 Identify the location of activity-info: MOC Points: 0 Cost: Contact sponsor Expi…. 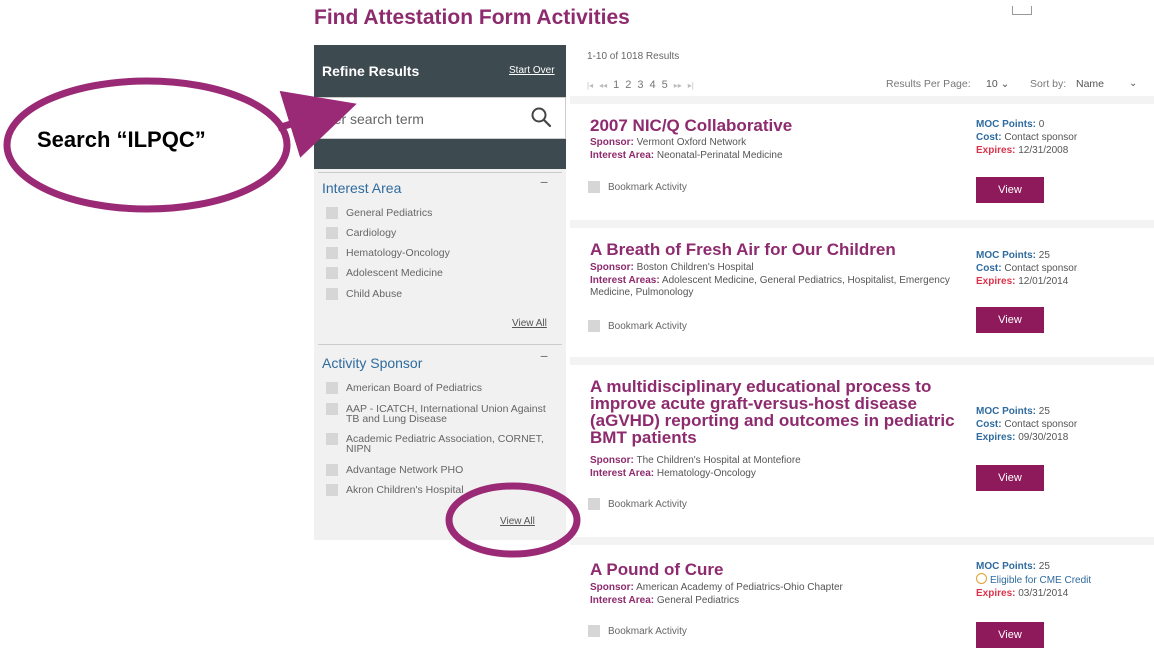
(1027, 137).